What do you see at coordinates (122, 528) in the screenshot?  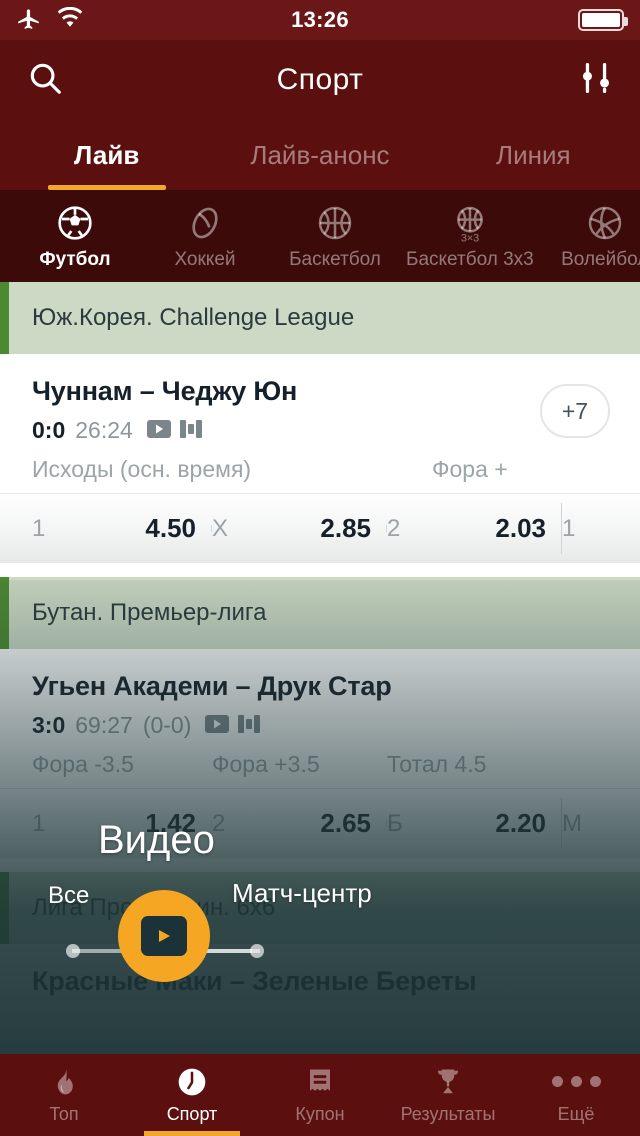 I see `odd-button: 1 4.50` at bounding box center [122, 528].